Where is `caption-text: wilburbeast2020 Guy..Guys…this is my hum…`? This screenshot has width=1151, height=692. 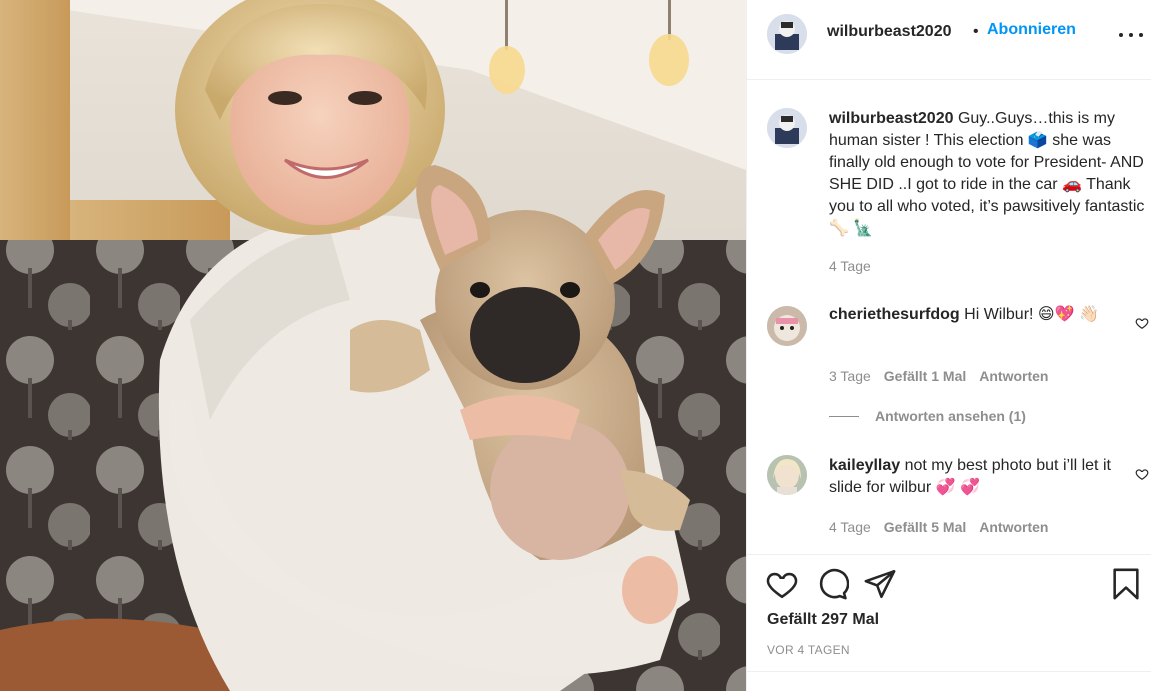 caption-text: wilburbeast2020 Guy..Guys…this is my hum… is located at coordinates (987, 174).